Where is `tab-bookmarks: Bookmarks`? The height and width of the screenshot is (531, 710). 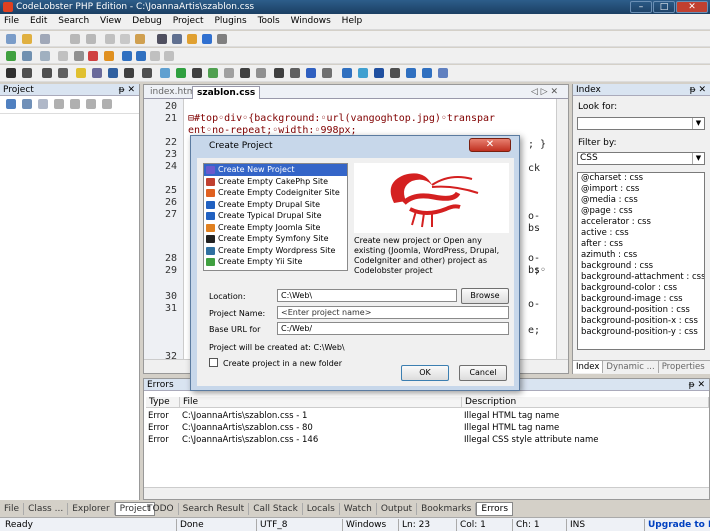 tab-bookmarks: Bookmarks is located at coordinates (447, 509).